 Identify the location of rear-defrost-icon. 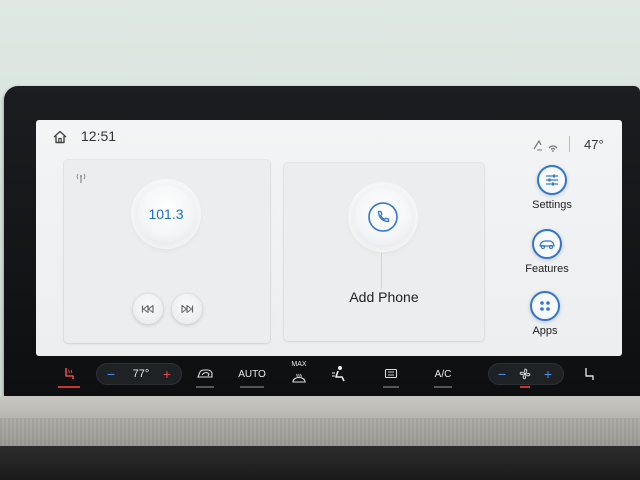
(391, 373).